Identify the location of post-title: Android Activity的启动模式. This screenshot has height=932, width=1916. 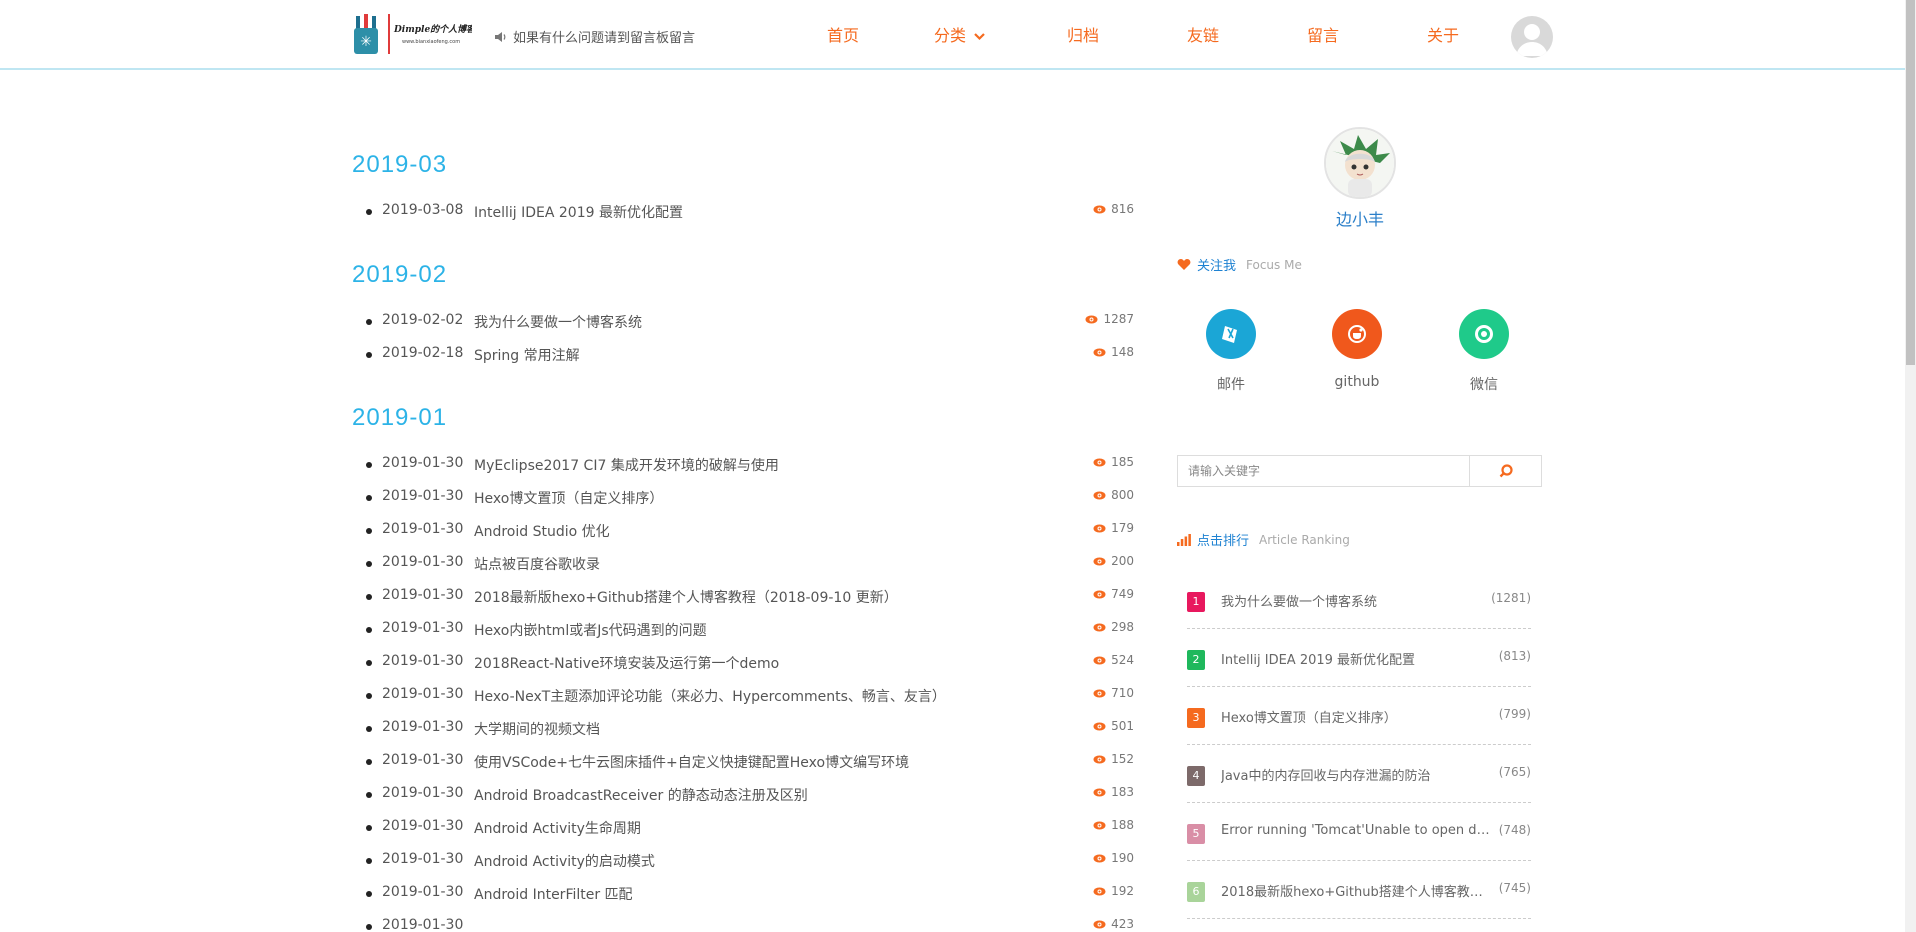
(564, 861).